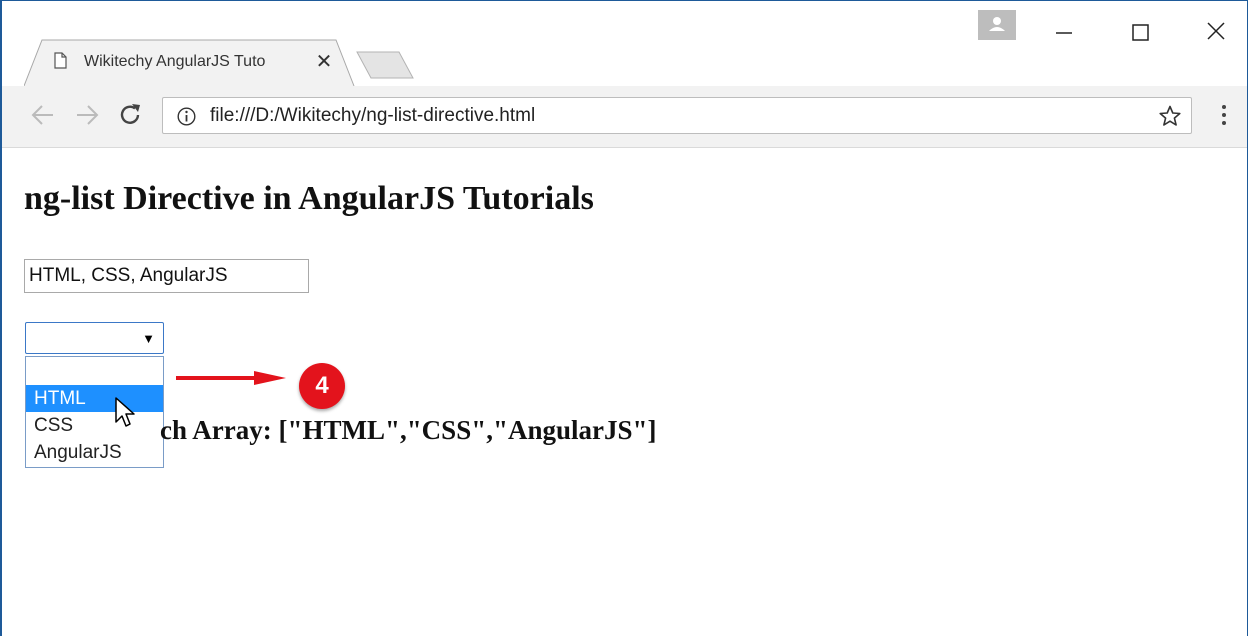 The width and height of the screenshot is (1250, 637). I want to click on close-icon: ✕, so click(324, 61).